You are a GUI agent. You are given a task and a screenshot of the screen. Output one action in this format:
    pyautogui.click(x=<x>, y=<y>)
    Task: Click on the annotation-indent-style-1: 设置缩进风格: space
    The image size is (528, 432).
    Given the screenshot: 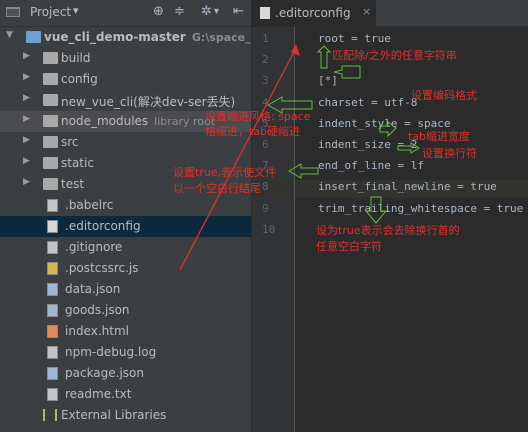 What is the action you would take?
    pyautogui.click(x=258, y=116)
    